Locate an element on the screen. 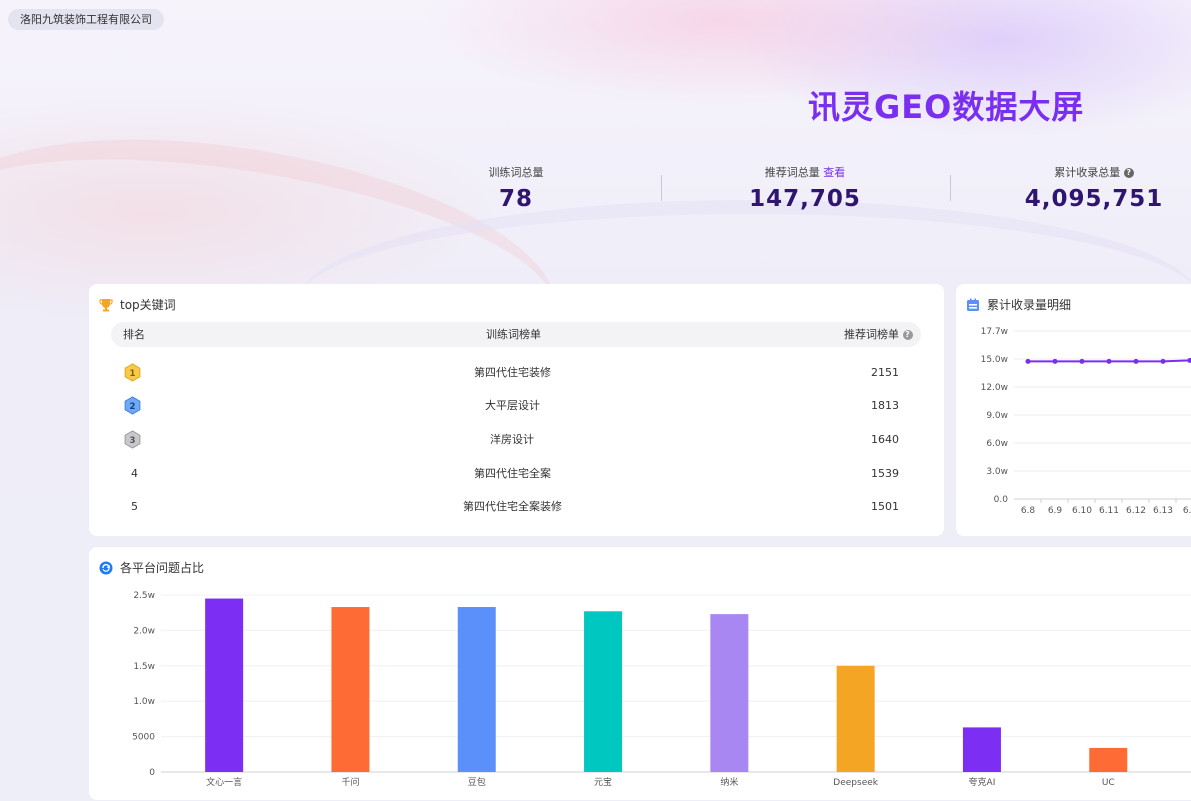 The height and width of the screenshot is (801, 1191). row-keyword: 第四代住宅全案 is located at coordinates (512, 473).